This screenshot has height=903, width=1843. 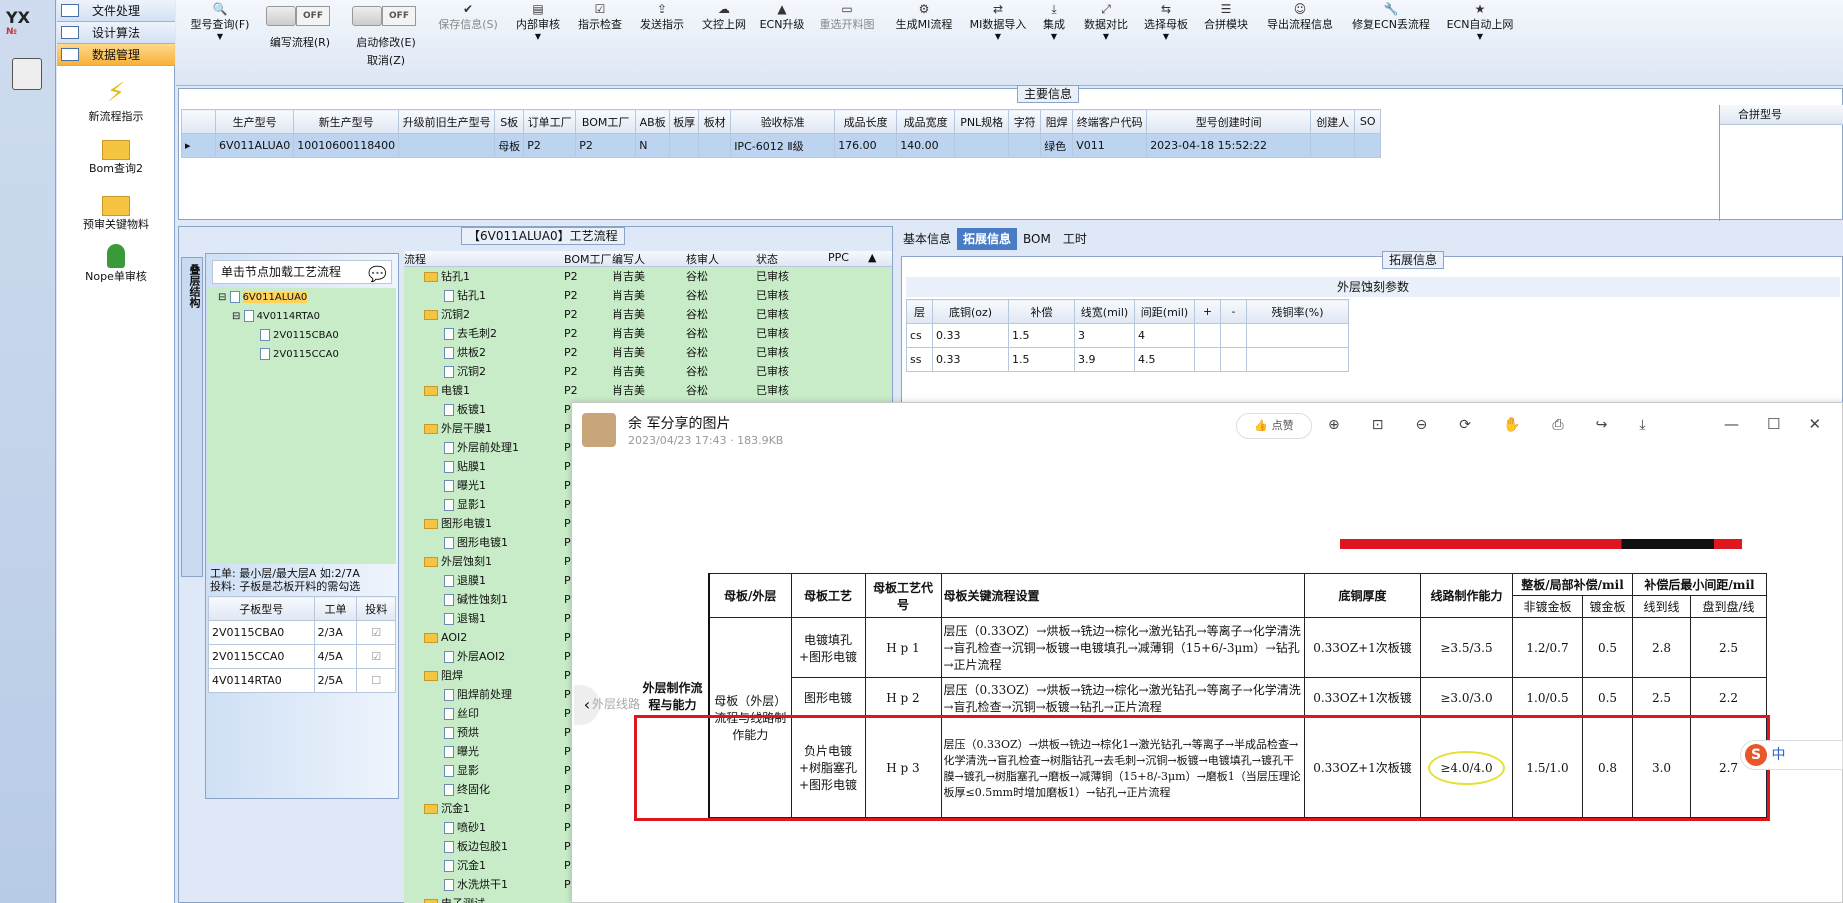 What do you see at coordinates (302, 632) in the screenshot?
I see `table-row: 2V0115CBA0 2/3A ☑` at bounding box center [302, 632].